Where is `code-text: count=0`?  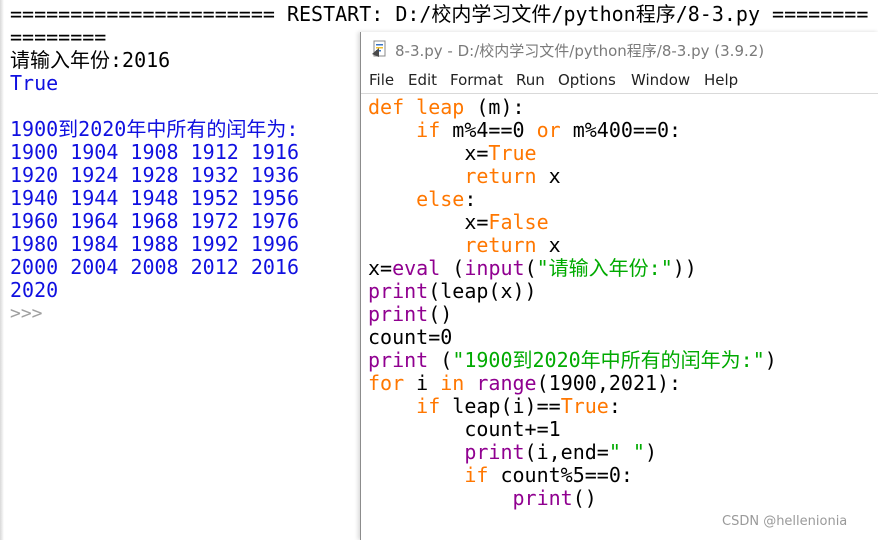 code-text: count=0 is located at coordinates (410, 337).